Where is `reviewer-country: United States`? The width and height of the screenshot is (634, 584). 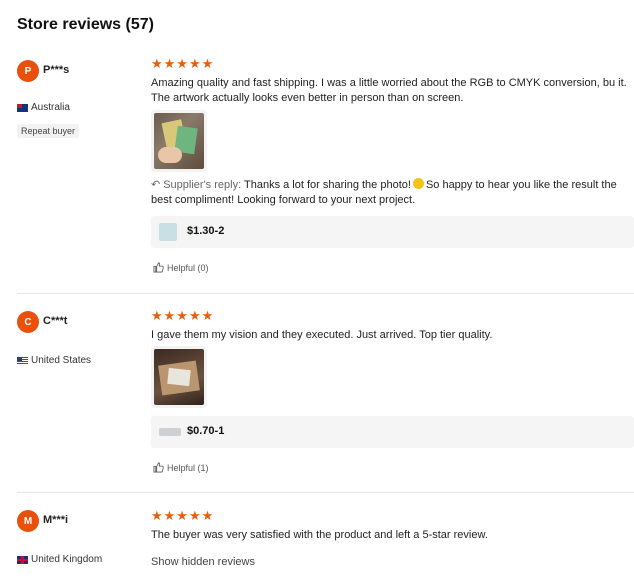
reviewer-country: United States is located at coordinates (54, 360).